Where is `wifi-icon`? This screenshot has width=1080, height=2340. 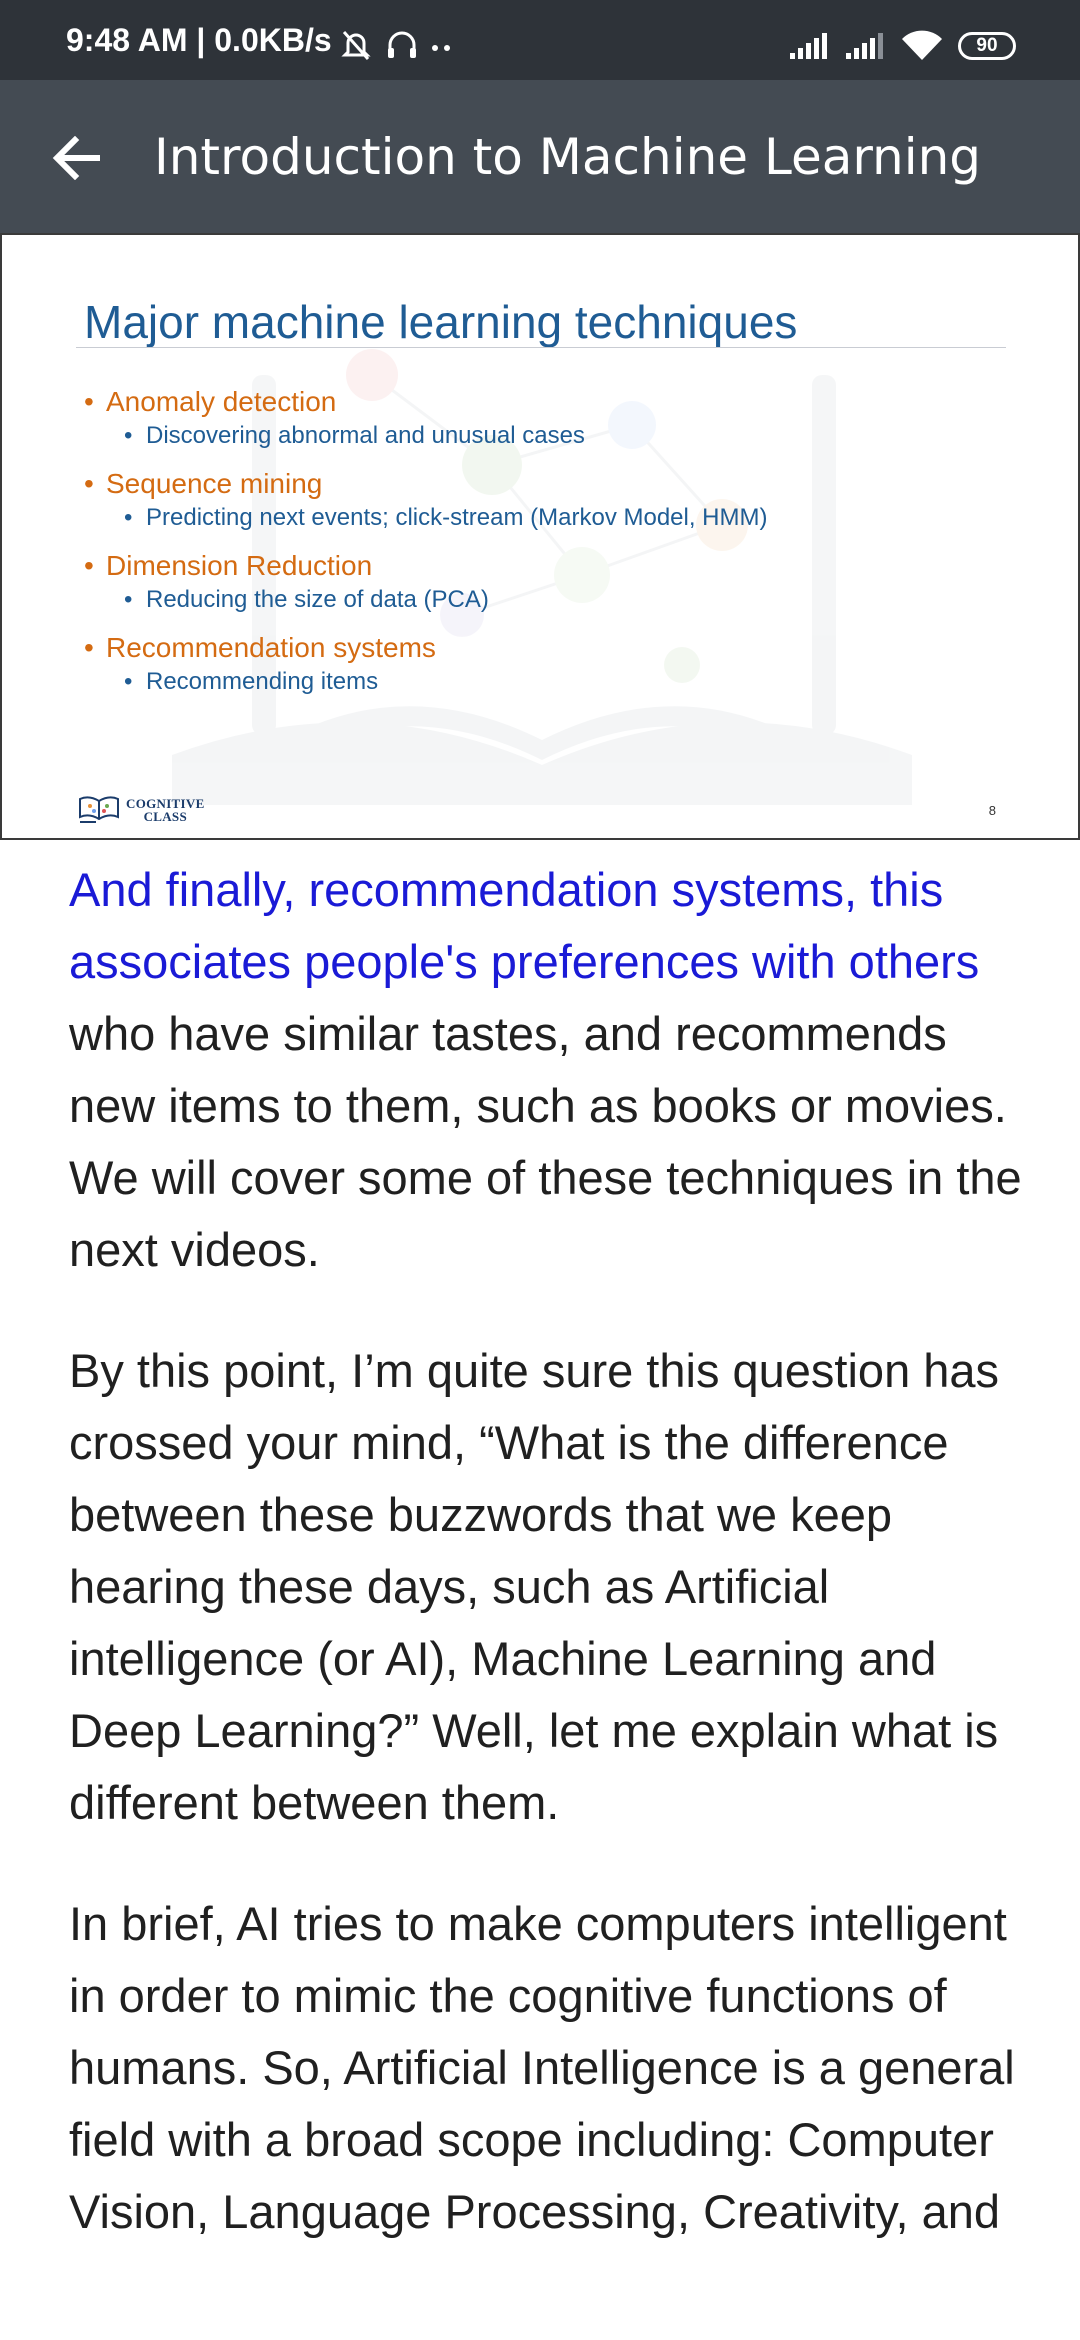
wifi-icon is located at coordinates (922, 45).